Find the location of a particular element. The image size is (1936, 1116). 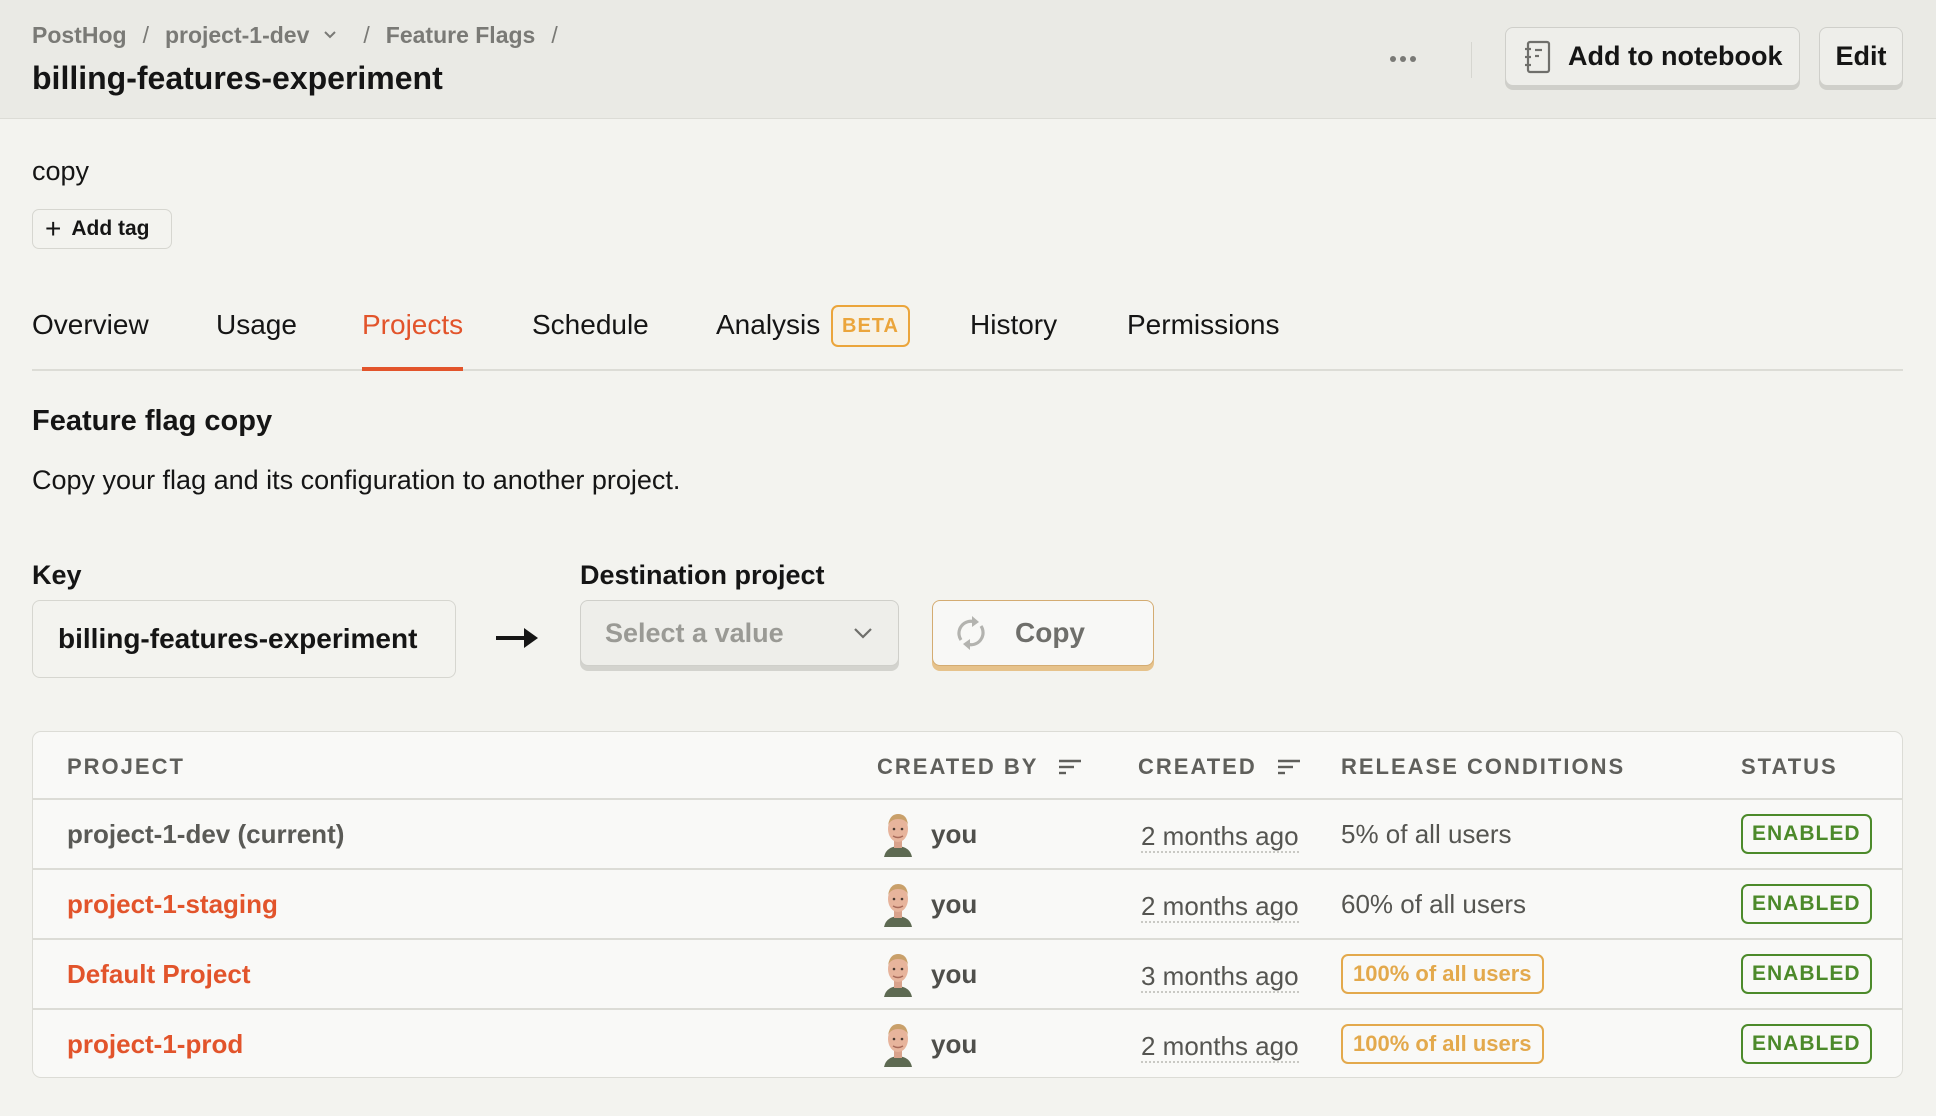

tab-projects: Projects is located at coordinates (413, 340).